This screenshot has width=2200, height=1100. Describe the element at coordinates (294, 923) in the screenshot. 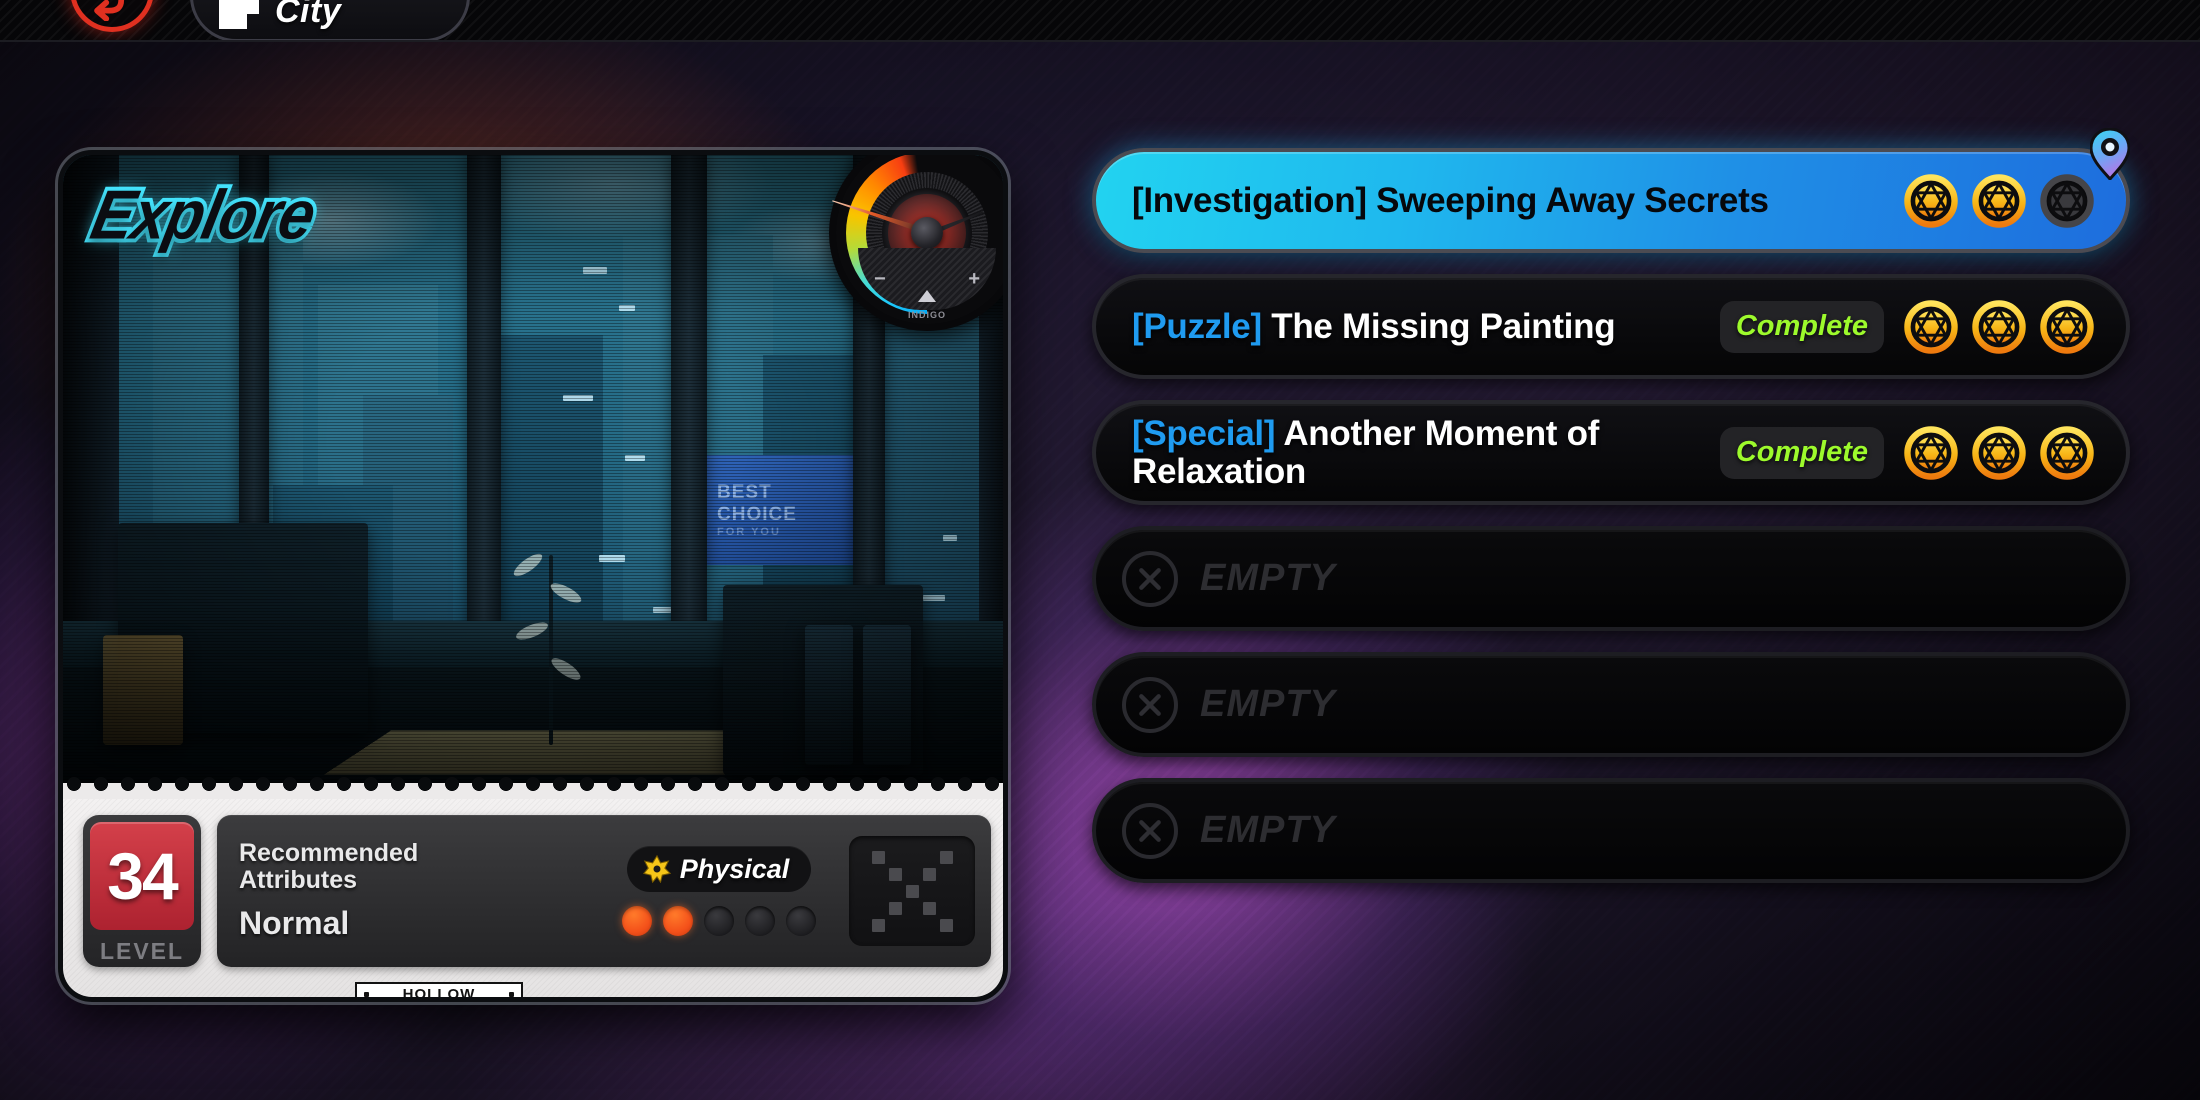

I see `difficulty-value: Normal` at that location.